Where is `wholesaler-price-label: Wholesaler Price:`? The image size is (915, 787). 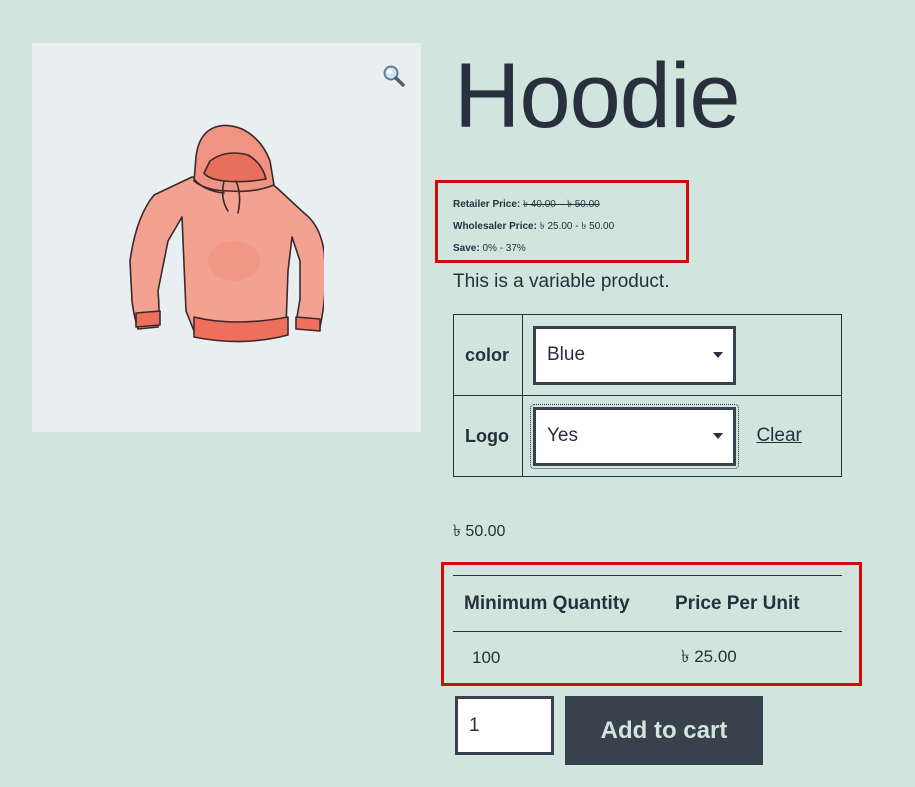
wholesaler-price-label: Wholesaler Price: is located at coordinates (495, 226).